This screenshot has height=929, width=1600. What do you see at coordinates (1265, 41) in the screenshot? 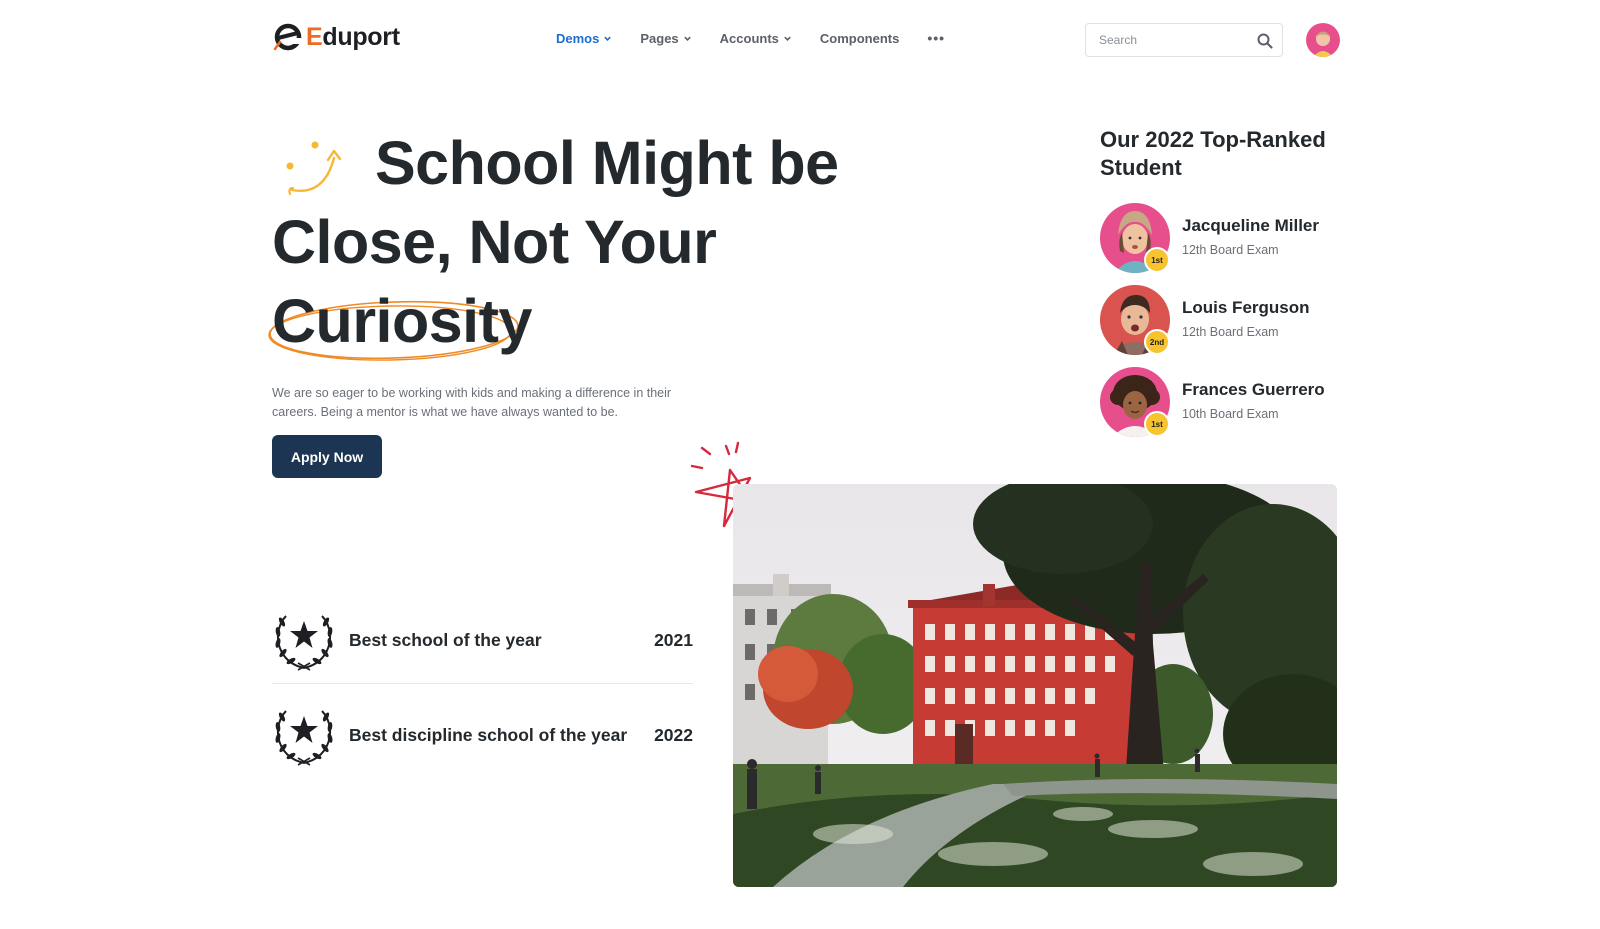
I see `search-icon` at bounding box center [1265, 41].